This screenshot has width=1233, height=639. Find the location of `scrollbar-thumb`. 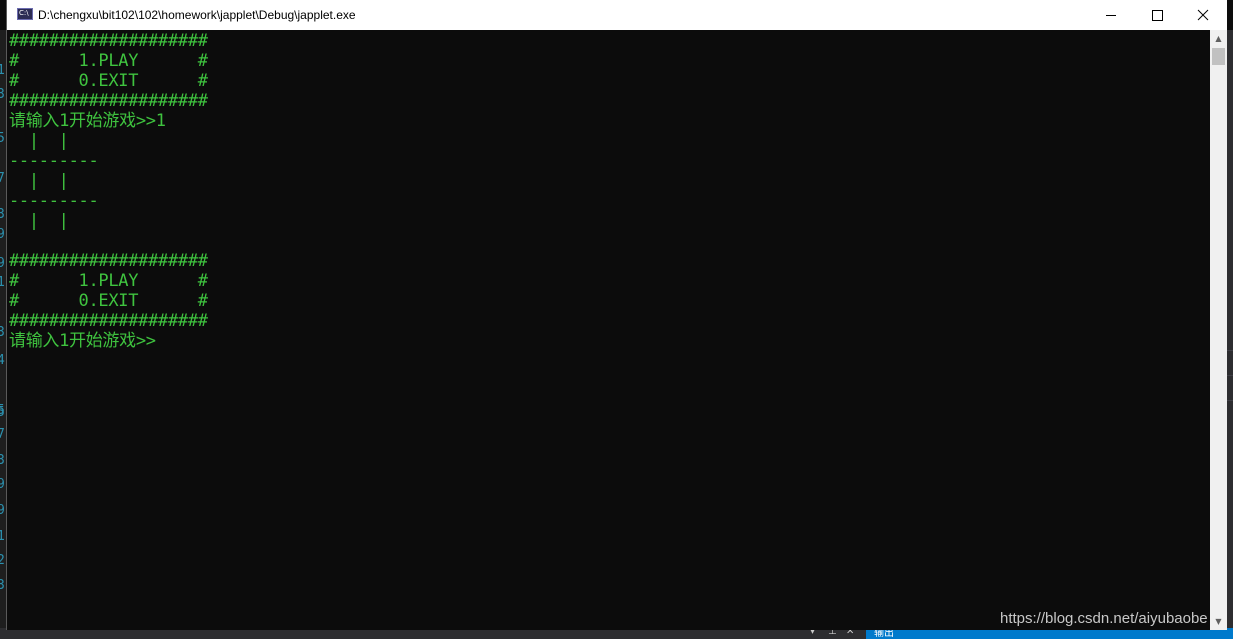

scrollbar-thumb is located at coordinates (1218, 56).